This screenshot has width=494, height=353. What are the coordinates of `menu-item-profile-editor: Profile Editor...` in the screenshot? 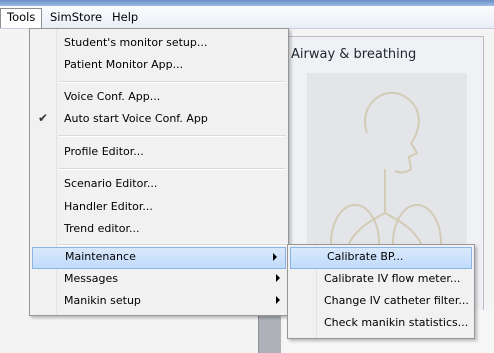 It's located at (159, 153).